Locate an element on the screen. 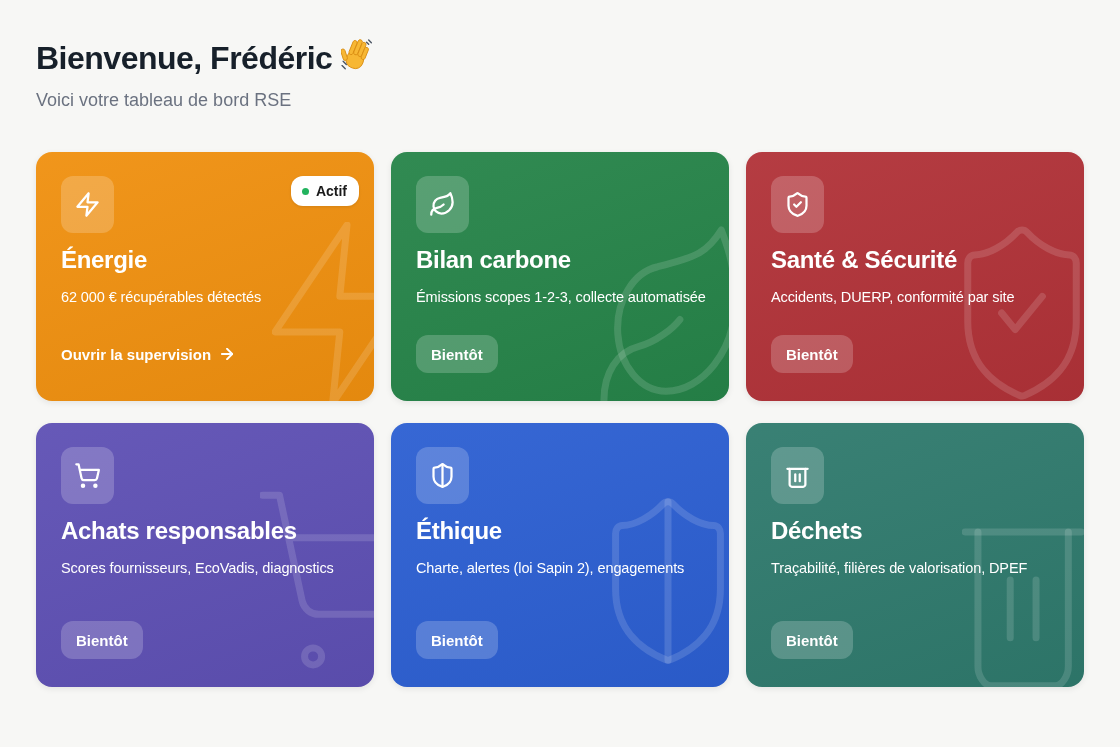  card-title: Achats responsables is located at coordinates (179, 531).